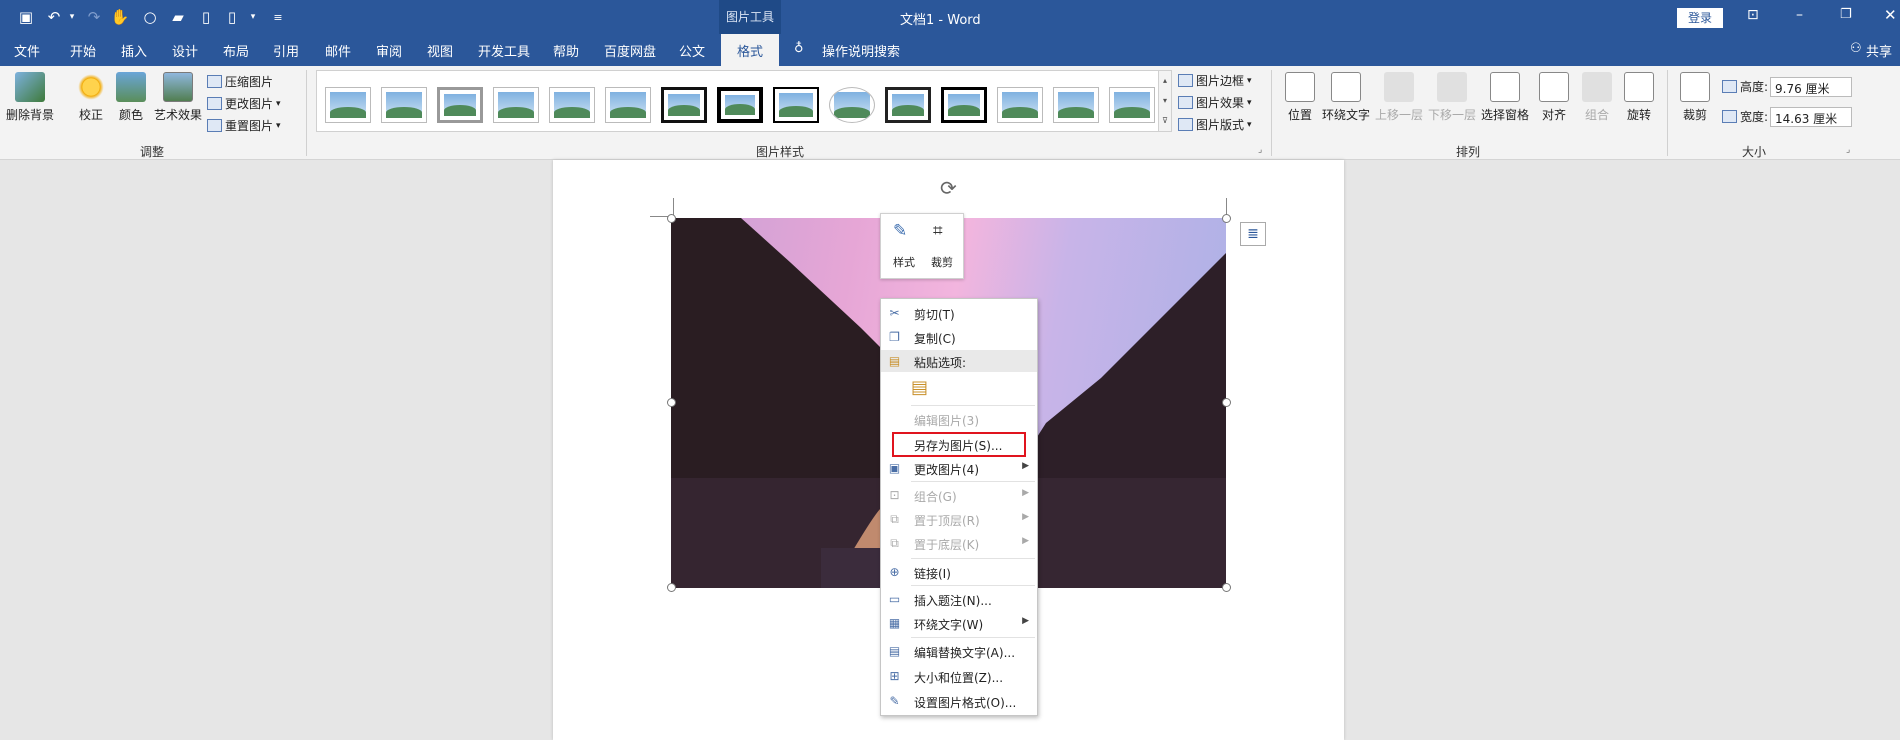  What do you see at coordinates (278, 17) in the screenshot?
I see `customize-qat-icon: ≡` at bounding box center [278, 17].